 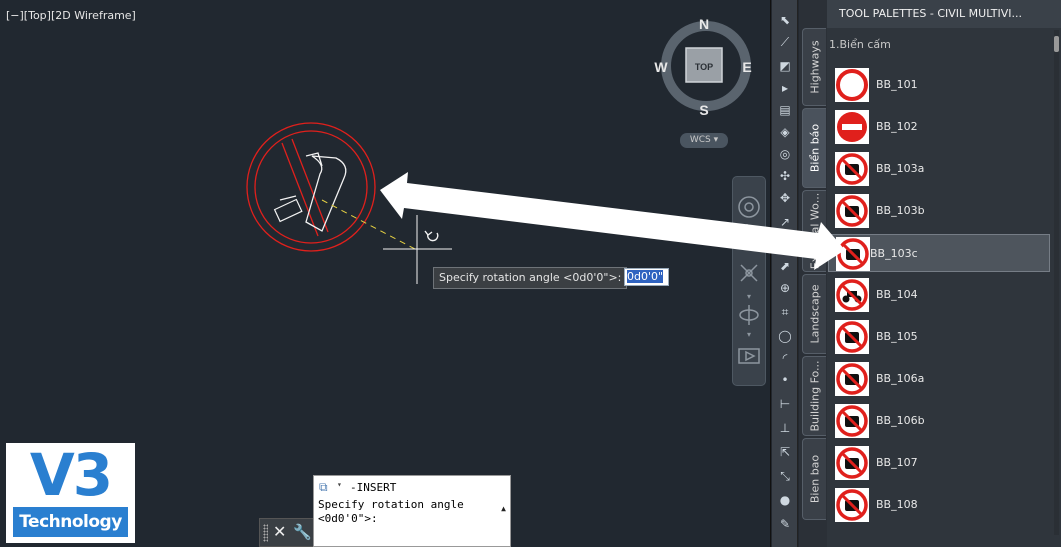 What do you see at coordinates (852, 337) in the screenshot?
I see `no-cars-and-motorbikes-icon` at bounding box center [852, 337].